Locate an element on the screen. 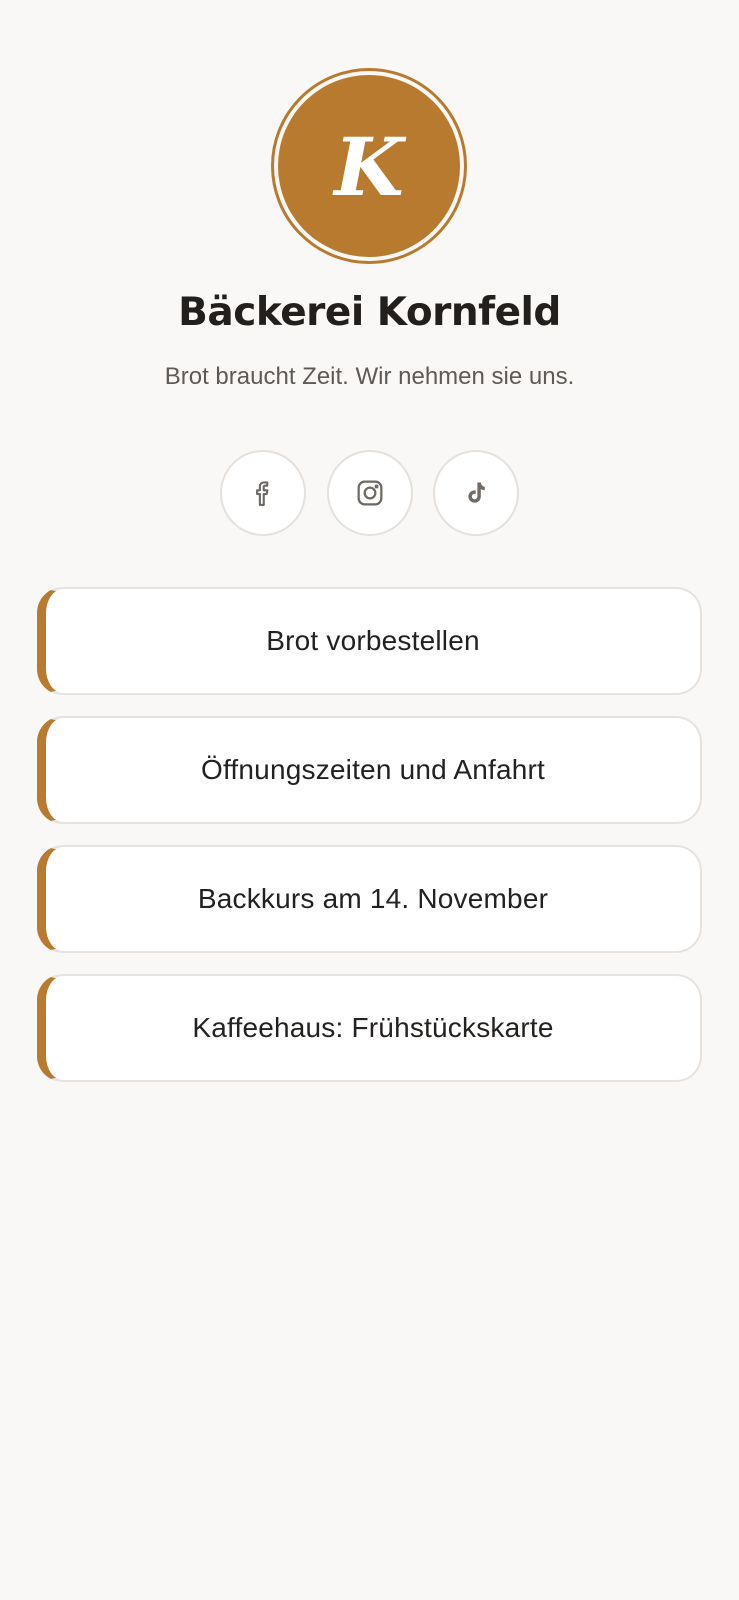 The height and width of the screenshot is (1600, 739). link-button-brot-vorbestellen: Brot vorbestellen is located at coordinates (369, 641).